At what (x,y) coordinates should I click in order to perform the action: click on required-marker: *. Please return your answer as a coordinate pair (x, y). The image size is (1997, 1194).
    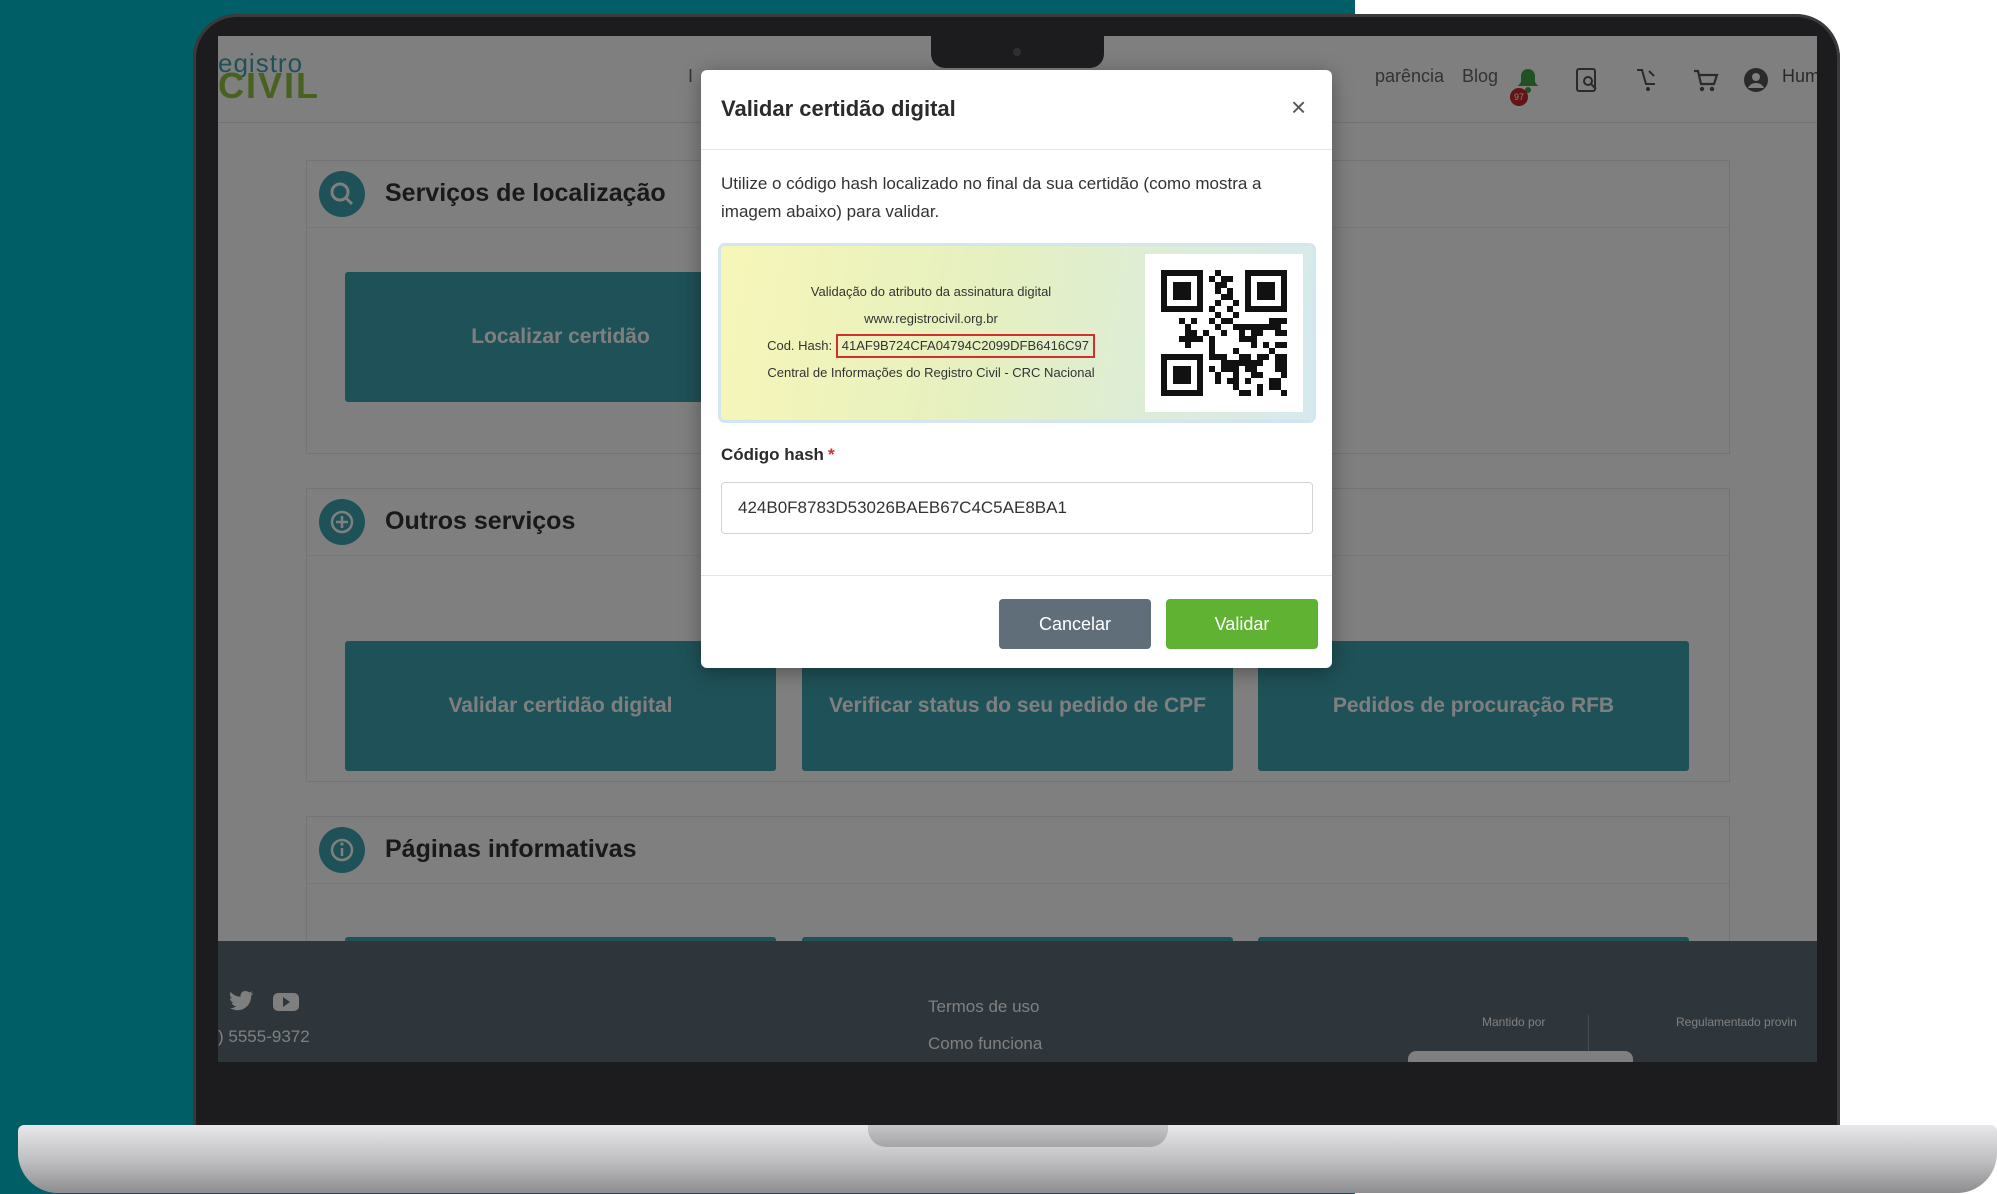
    Looking at the image, I should click on (831, 454).